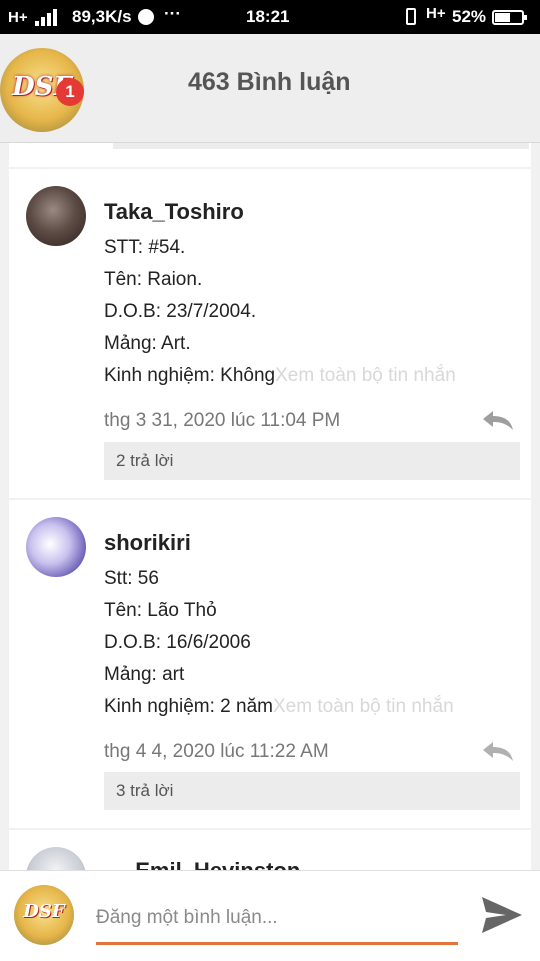  Describe the element at coordinates (190, 375) in the screenshot. I see `comment-line-text: Kinh nghiệm: Không` at that location.